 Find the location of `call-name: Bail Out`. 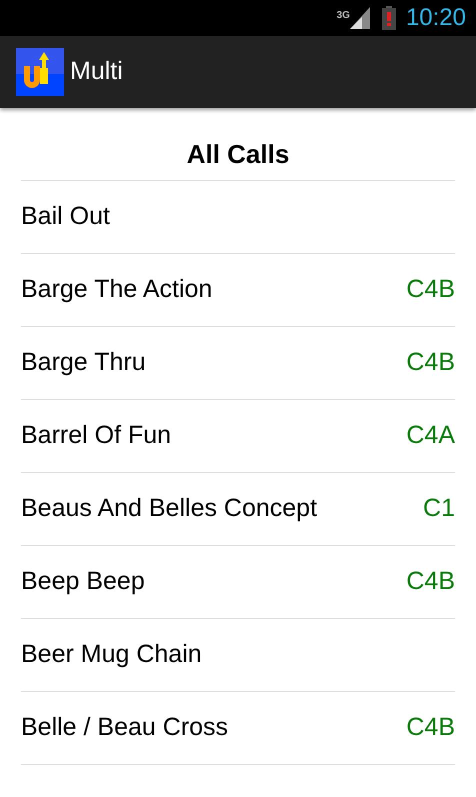

call-name: Bail Out is located at coordinates (65, 216).